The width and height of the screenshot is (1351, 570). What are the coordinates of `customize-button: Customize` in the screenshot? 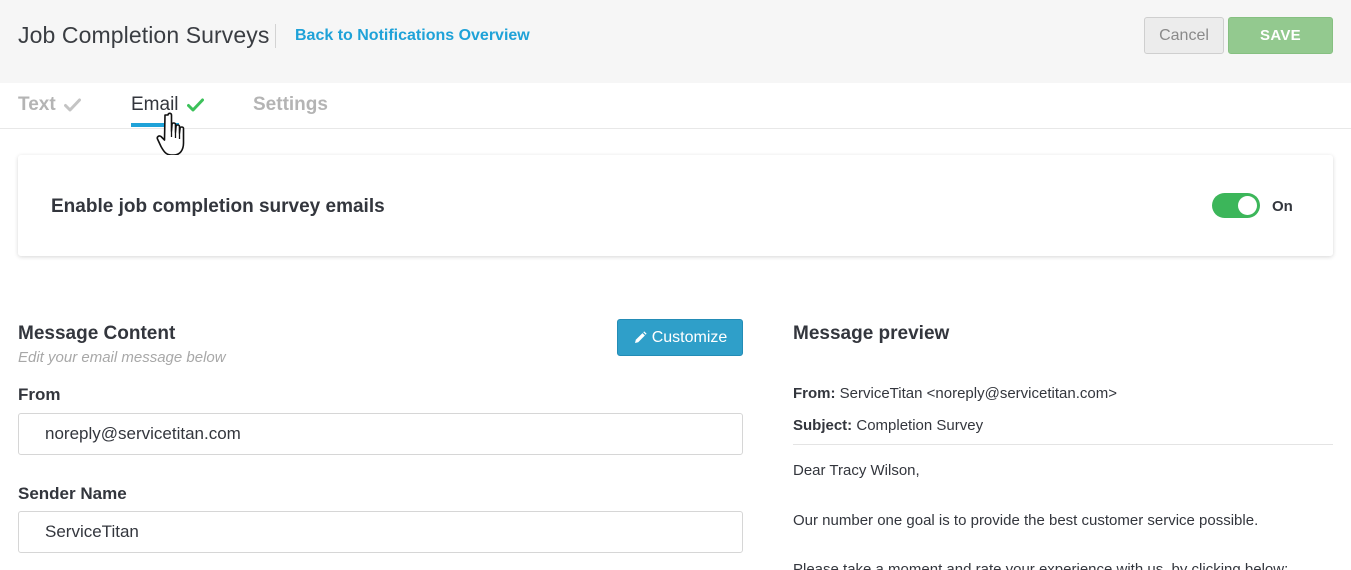 It's located at (680, 337).